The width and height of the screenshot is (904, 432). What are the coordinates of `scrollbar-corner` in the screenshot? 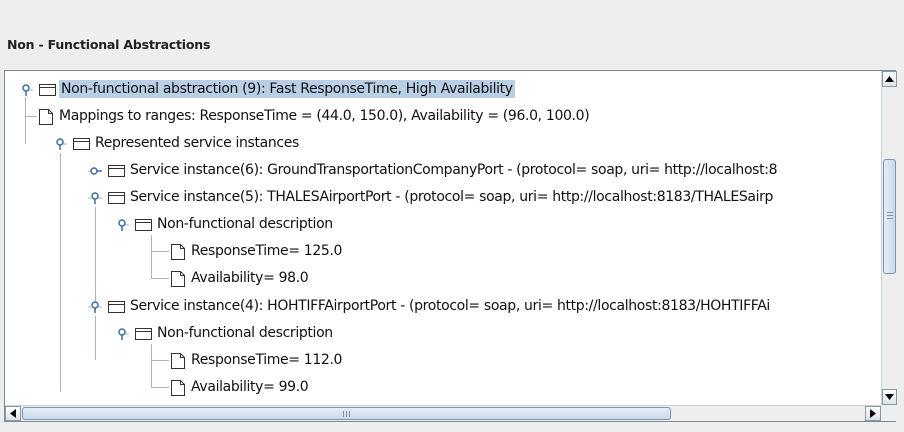 It's located at (888, 413).